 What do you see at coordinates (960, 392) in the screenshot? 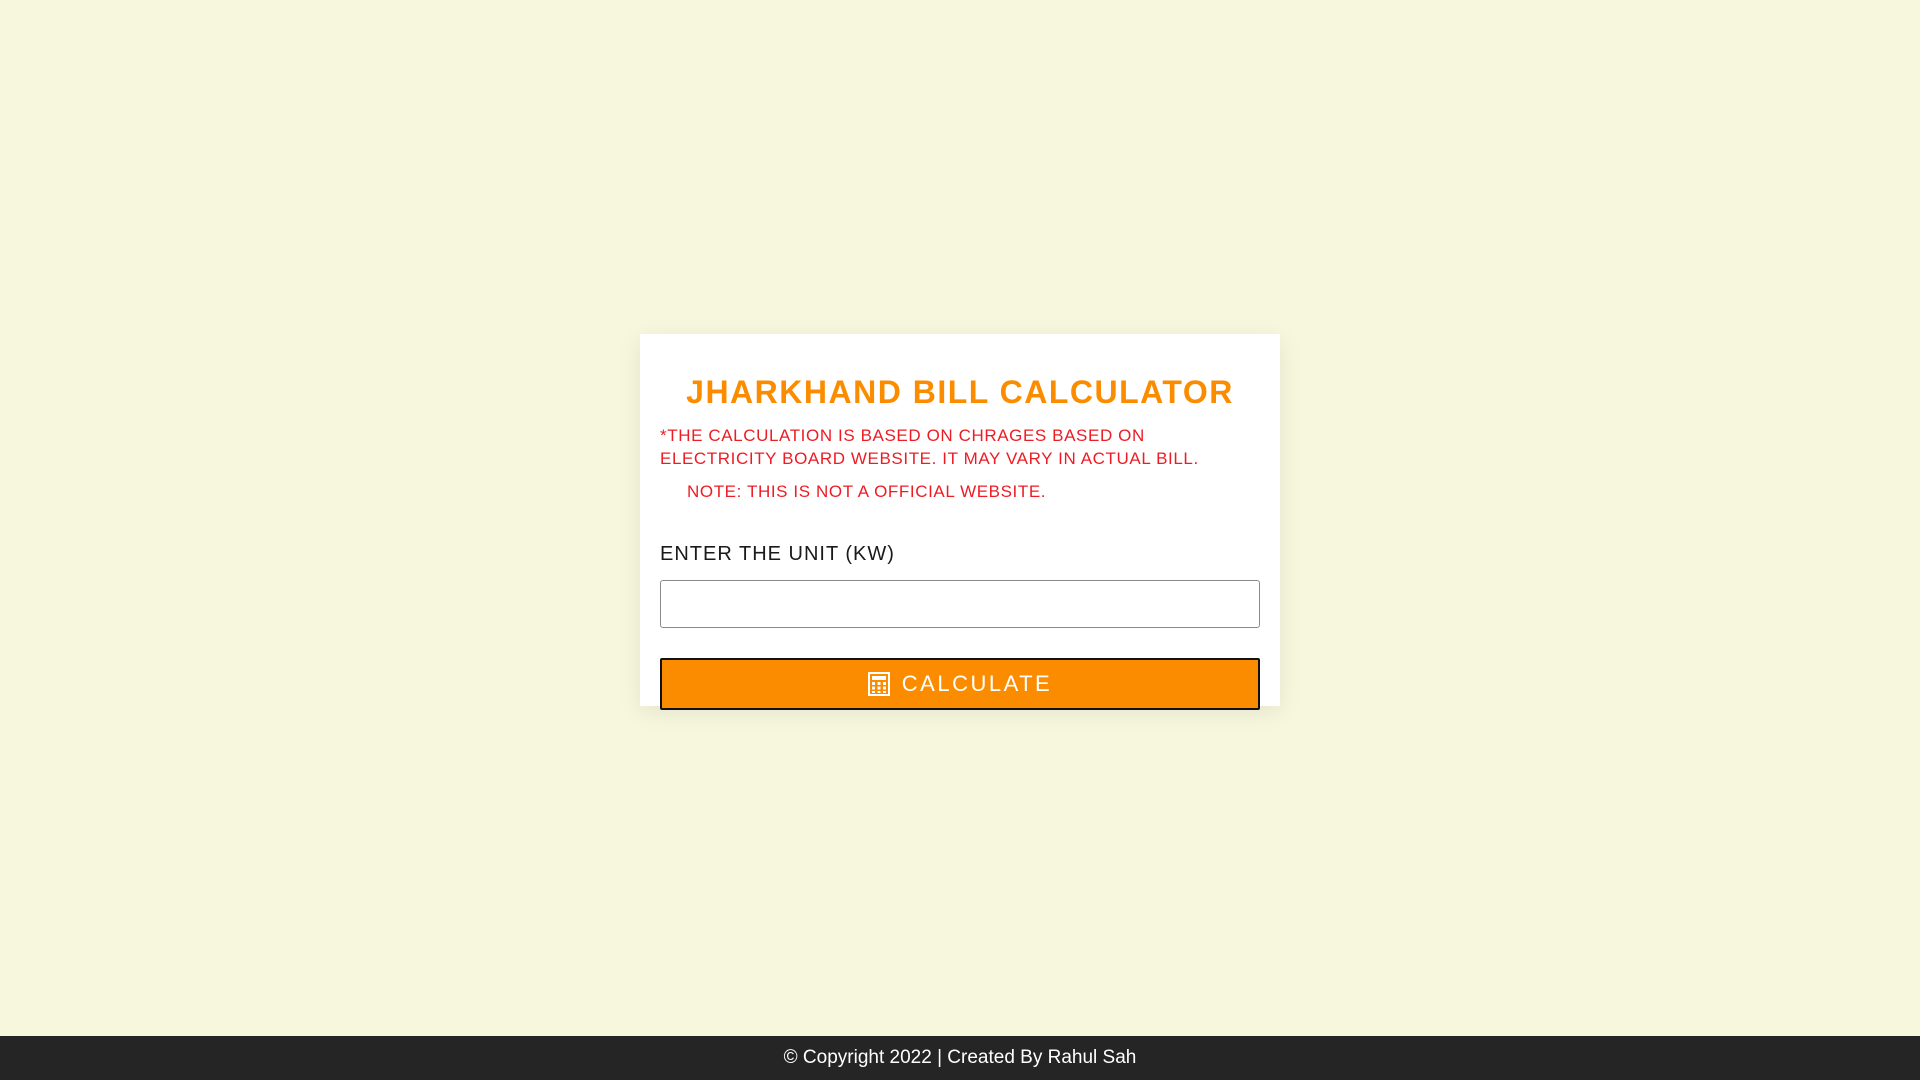
I see `page-title: Jharkhand Bill Calculator` at bounding box center [960, 392].